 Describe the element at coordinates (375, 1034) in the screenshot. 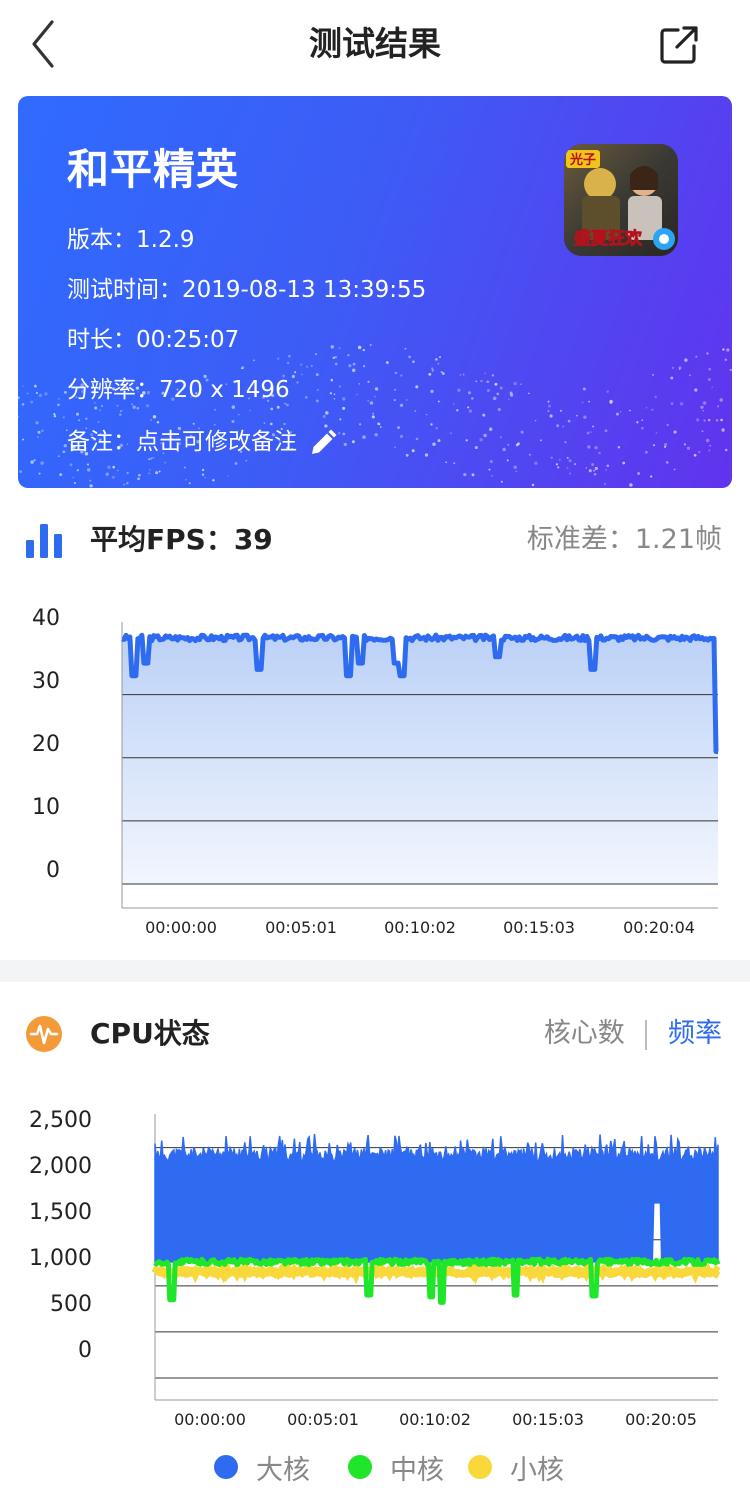

I see `cpu-section-header: CPU状态 核心数 频率` at that location.